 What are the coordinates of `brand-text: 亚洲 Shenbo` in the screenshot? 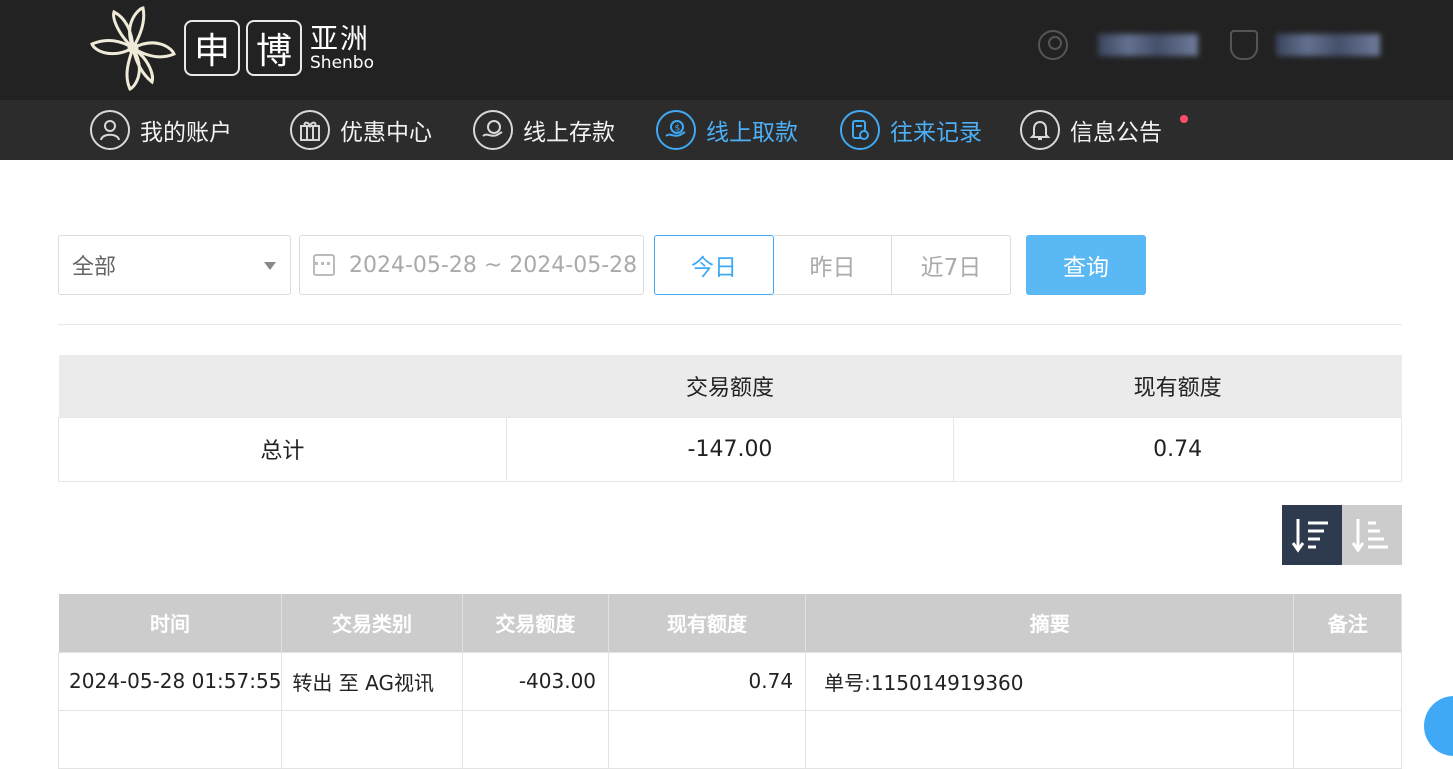 It's located at (342, 47).